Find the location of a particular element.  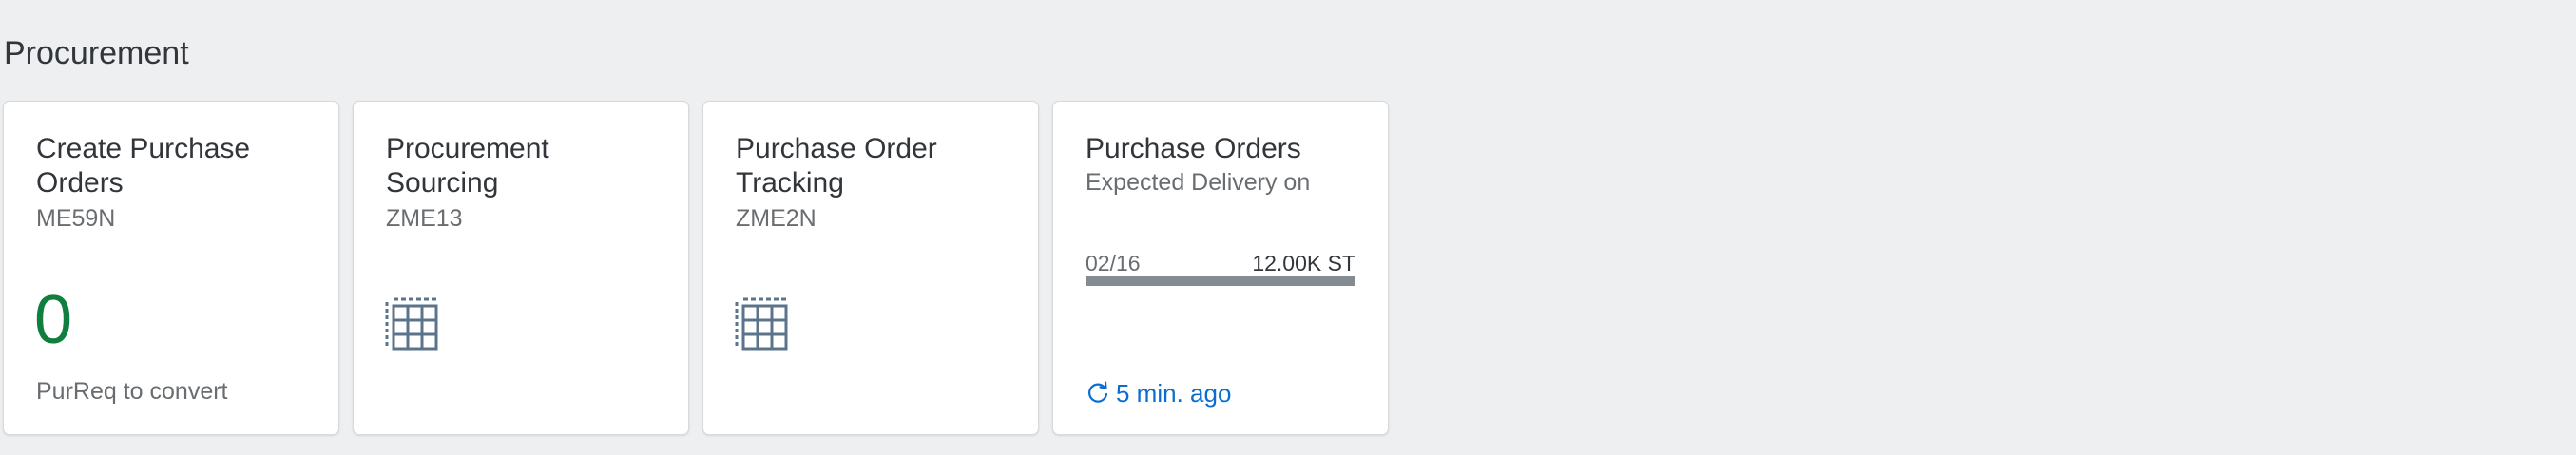

tile-title: Procurement Sourcing is located at coordinates (467, 166).